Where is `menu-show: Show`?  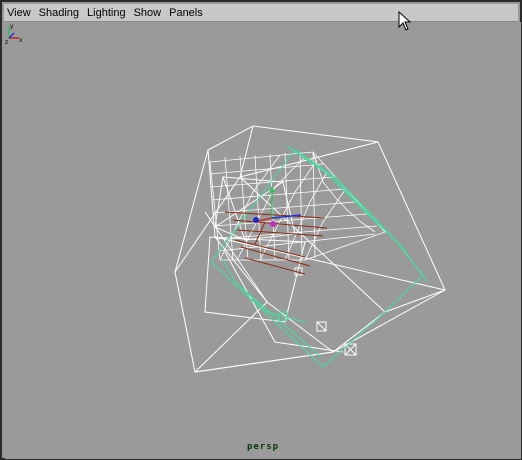 menu-show: Show is located at coordinates (148, 13).